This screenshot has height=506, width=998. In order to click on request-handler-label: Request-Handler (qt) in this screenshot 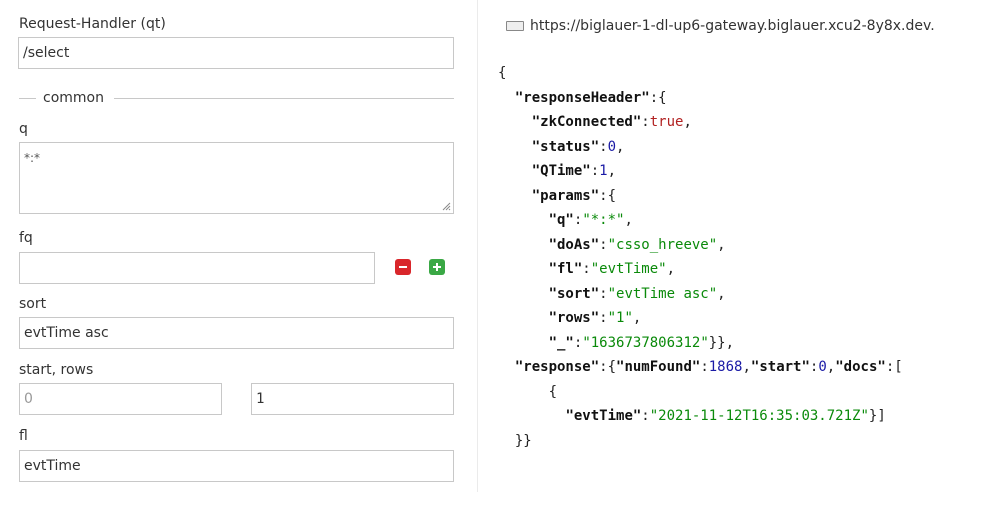, I will do `click(92, 24)`.